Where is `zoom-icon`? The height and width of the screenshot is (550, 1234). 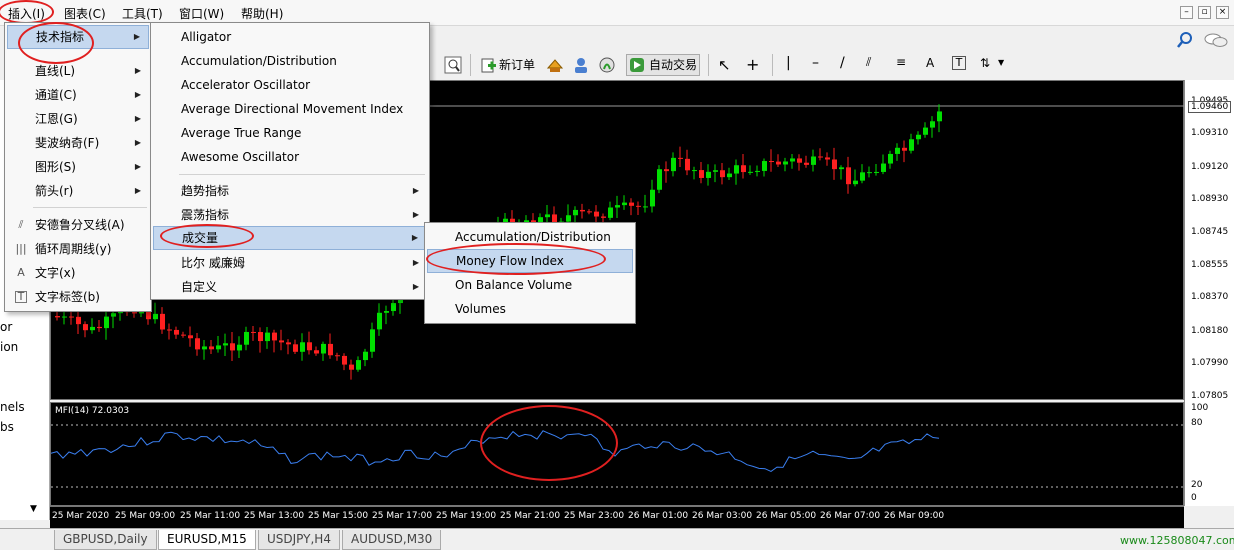
zoom-icon is located at coordinates (453, 65).